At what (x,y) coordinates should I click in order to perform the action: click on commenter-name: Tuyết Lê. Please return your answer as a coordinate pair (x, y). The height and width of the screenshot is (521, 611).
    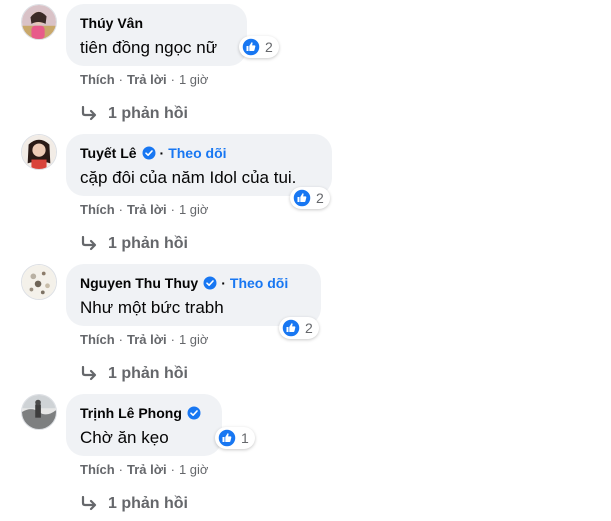
    Looking at the image, I should click on (108, 153).